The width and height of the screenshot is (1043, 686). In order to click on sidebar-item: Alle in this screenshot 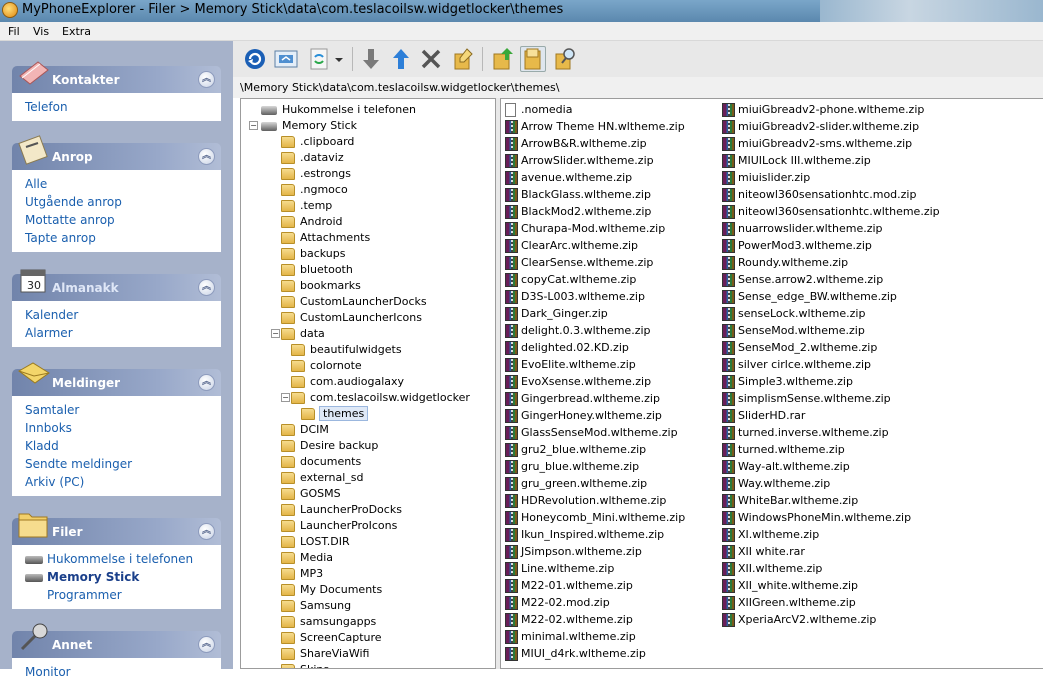, I will do `click(122, 184)`.